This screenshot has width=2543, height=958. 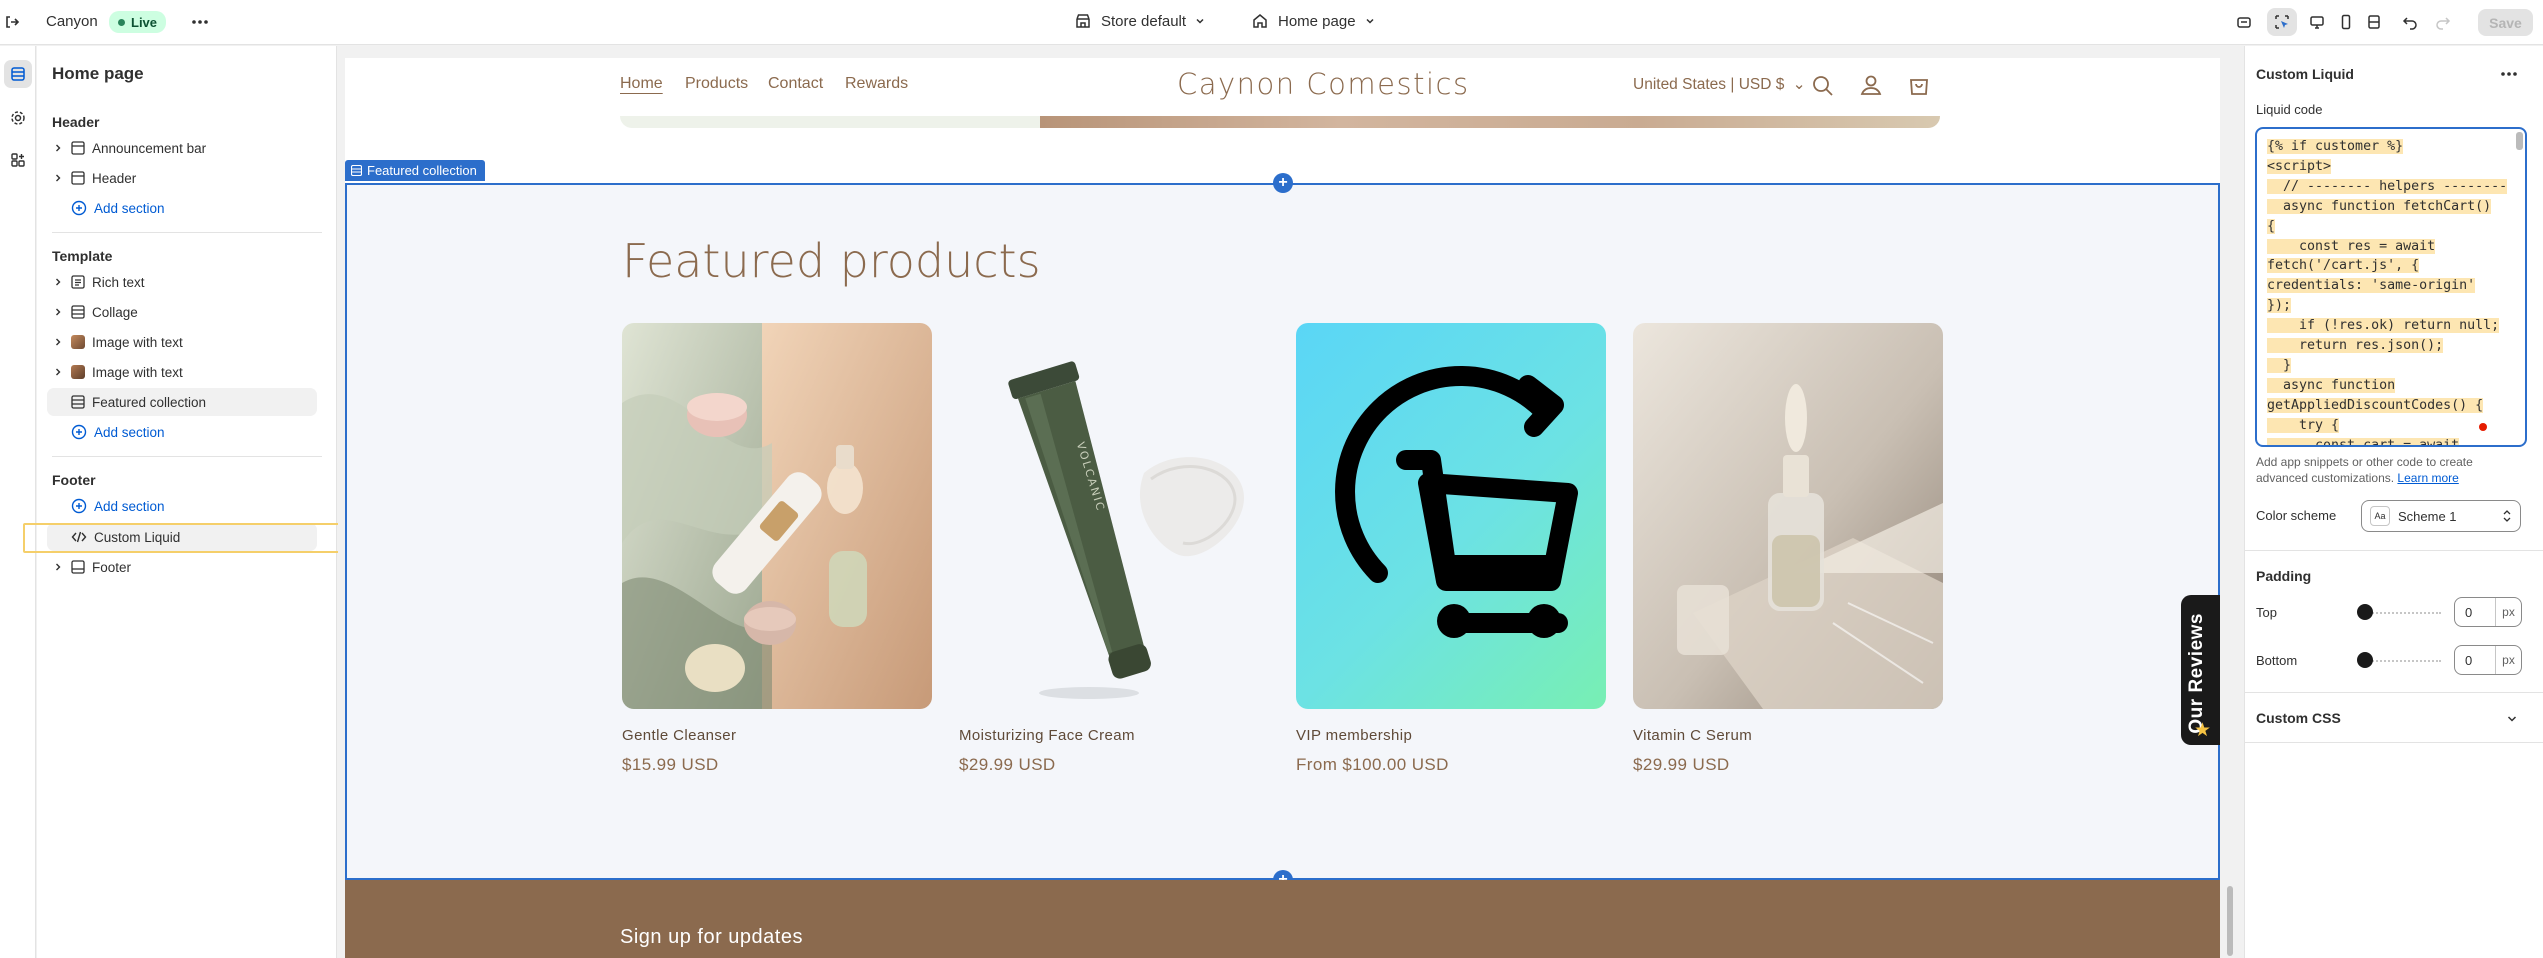 I want to click on learn-more-link: Learn more, so click(x=2427, y=478).